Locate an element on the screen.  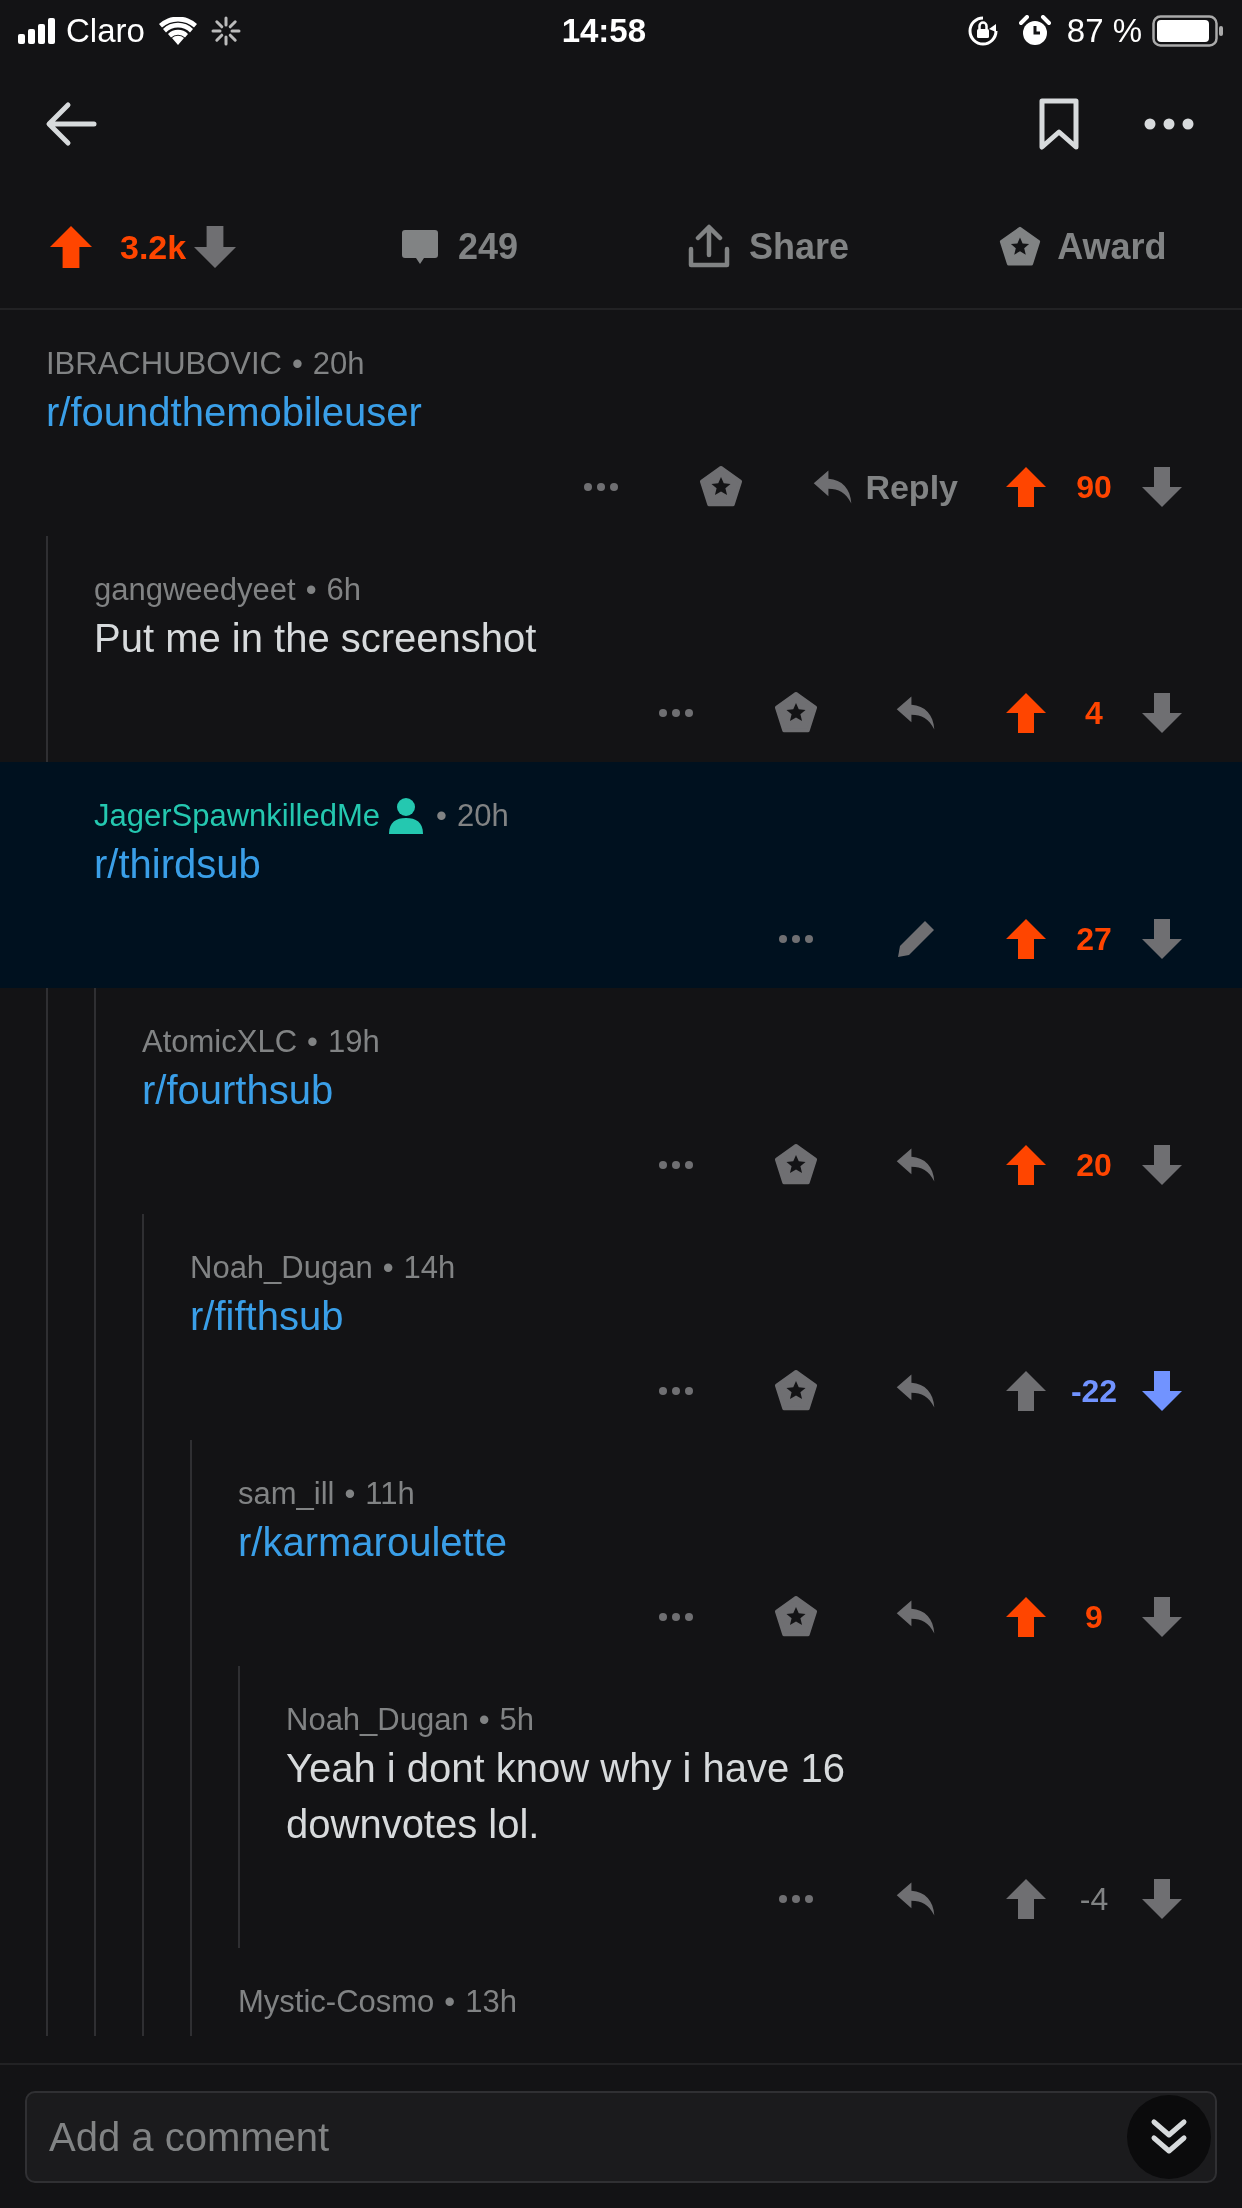
comment-author: Mystic-Cosmo is located at coordinates (336, 2002).